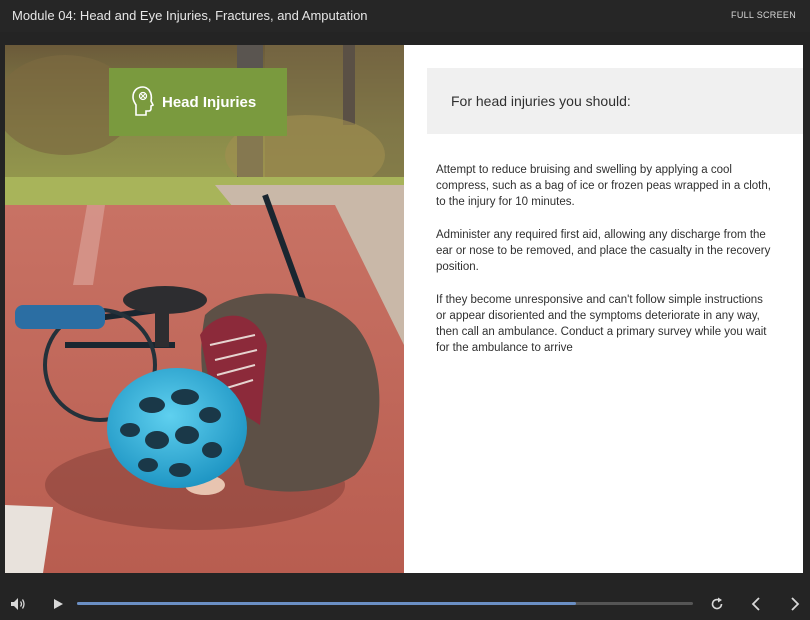 The width and height of the screenshot is (810, 620). Describe the element at coordinates (756, 604) in the screenshot. I see `previous-icon` at that location.